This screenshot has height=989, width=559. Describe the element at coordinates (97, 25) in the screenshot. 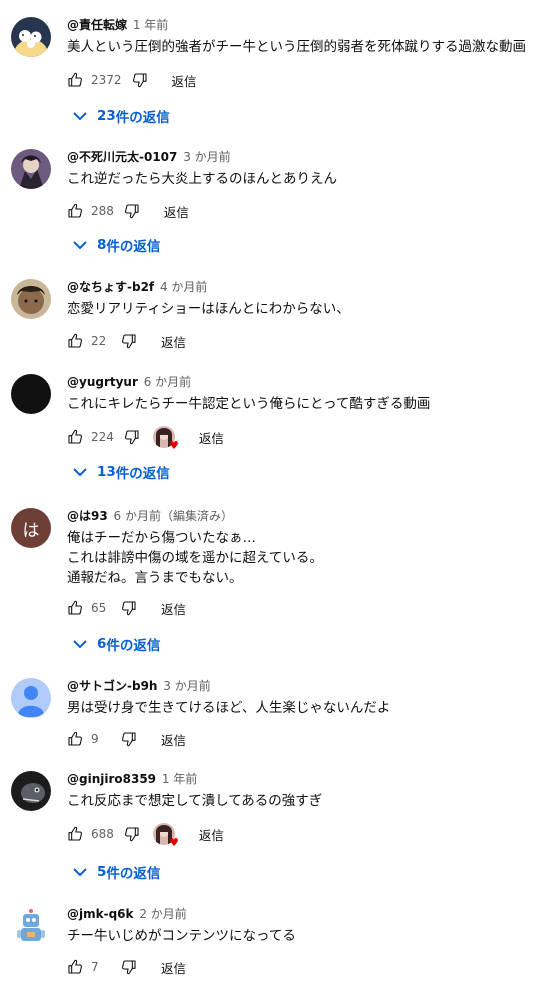

I see `comment-author: @責任転嫁` at that location.